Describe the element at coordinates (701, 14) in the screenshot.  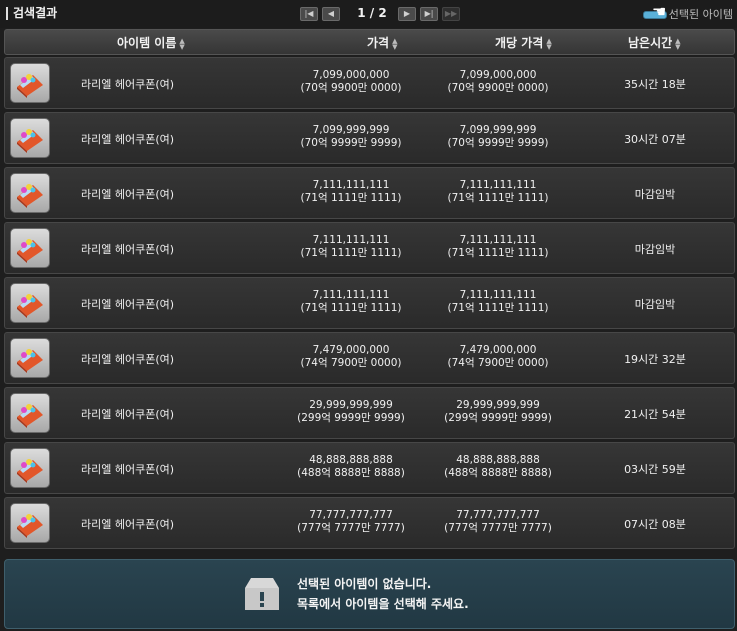
I see `selected-items-label: 선택된 아이템` at that location.